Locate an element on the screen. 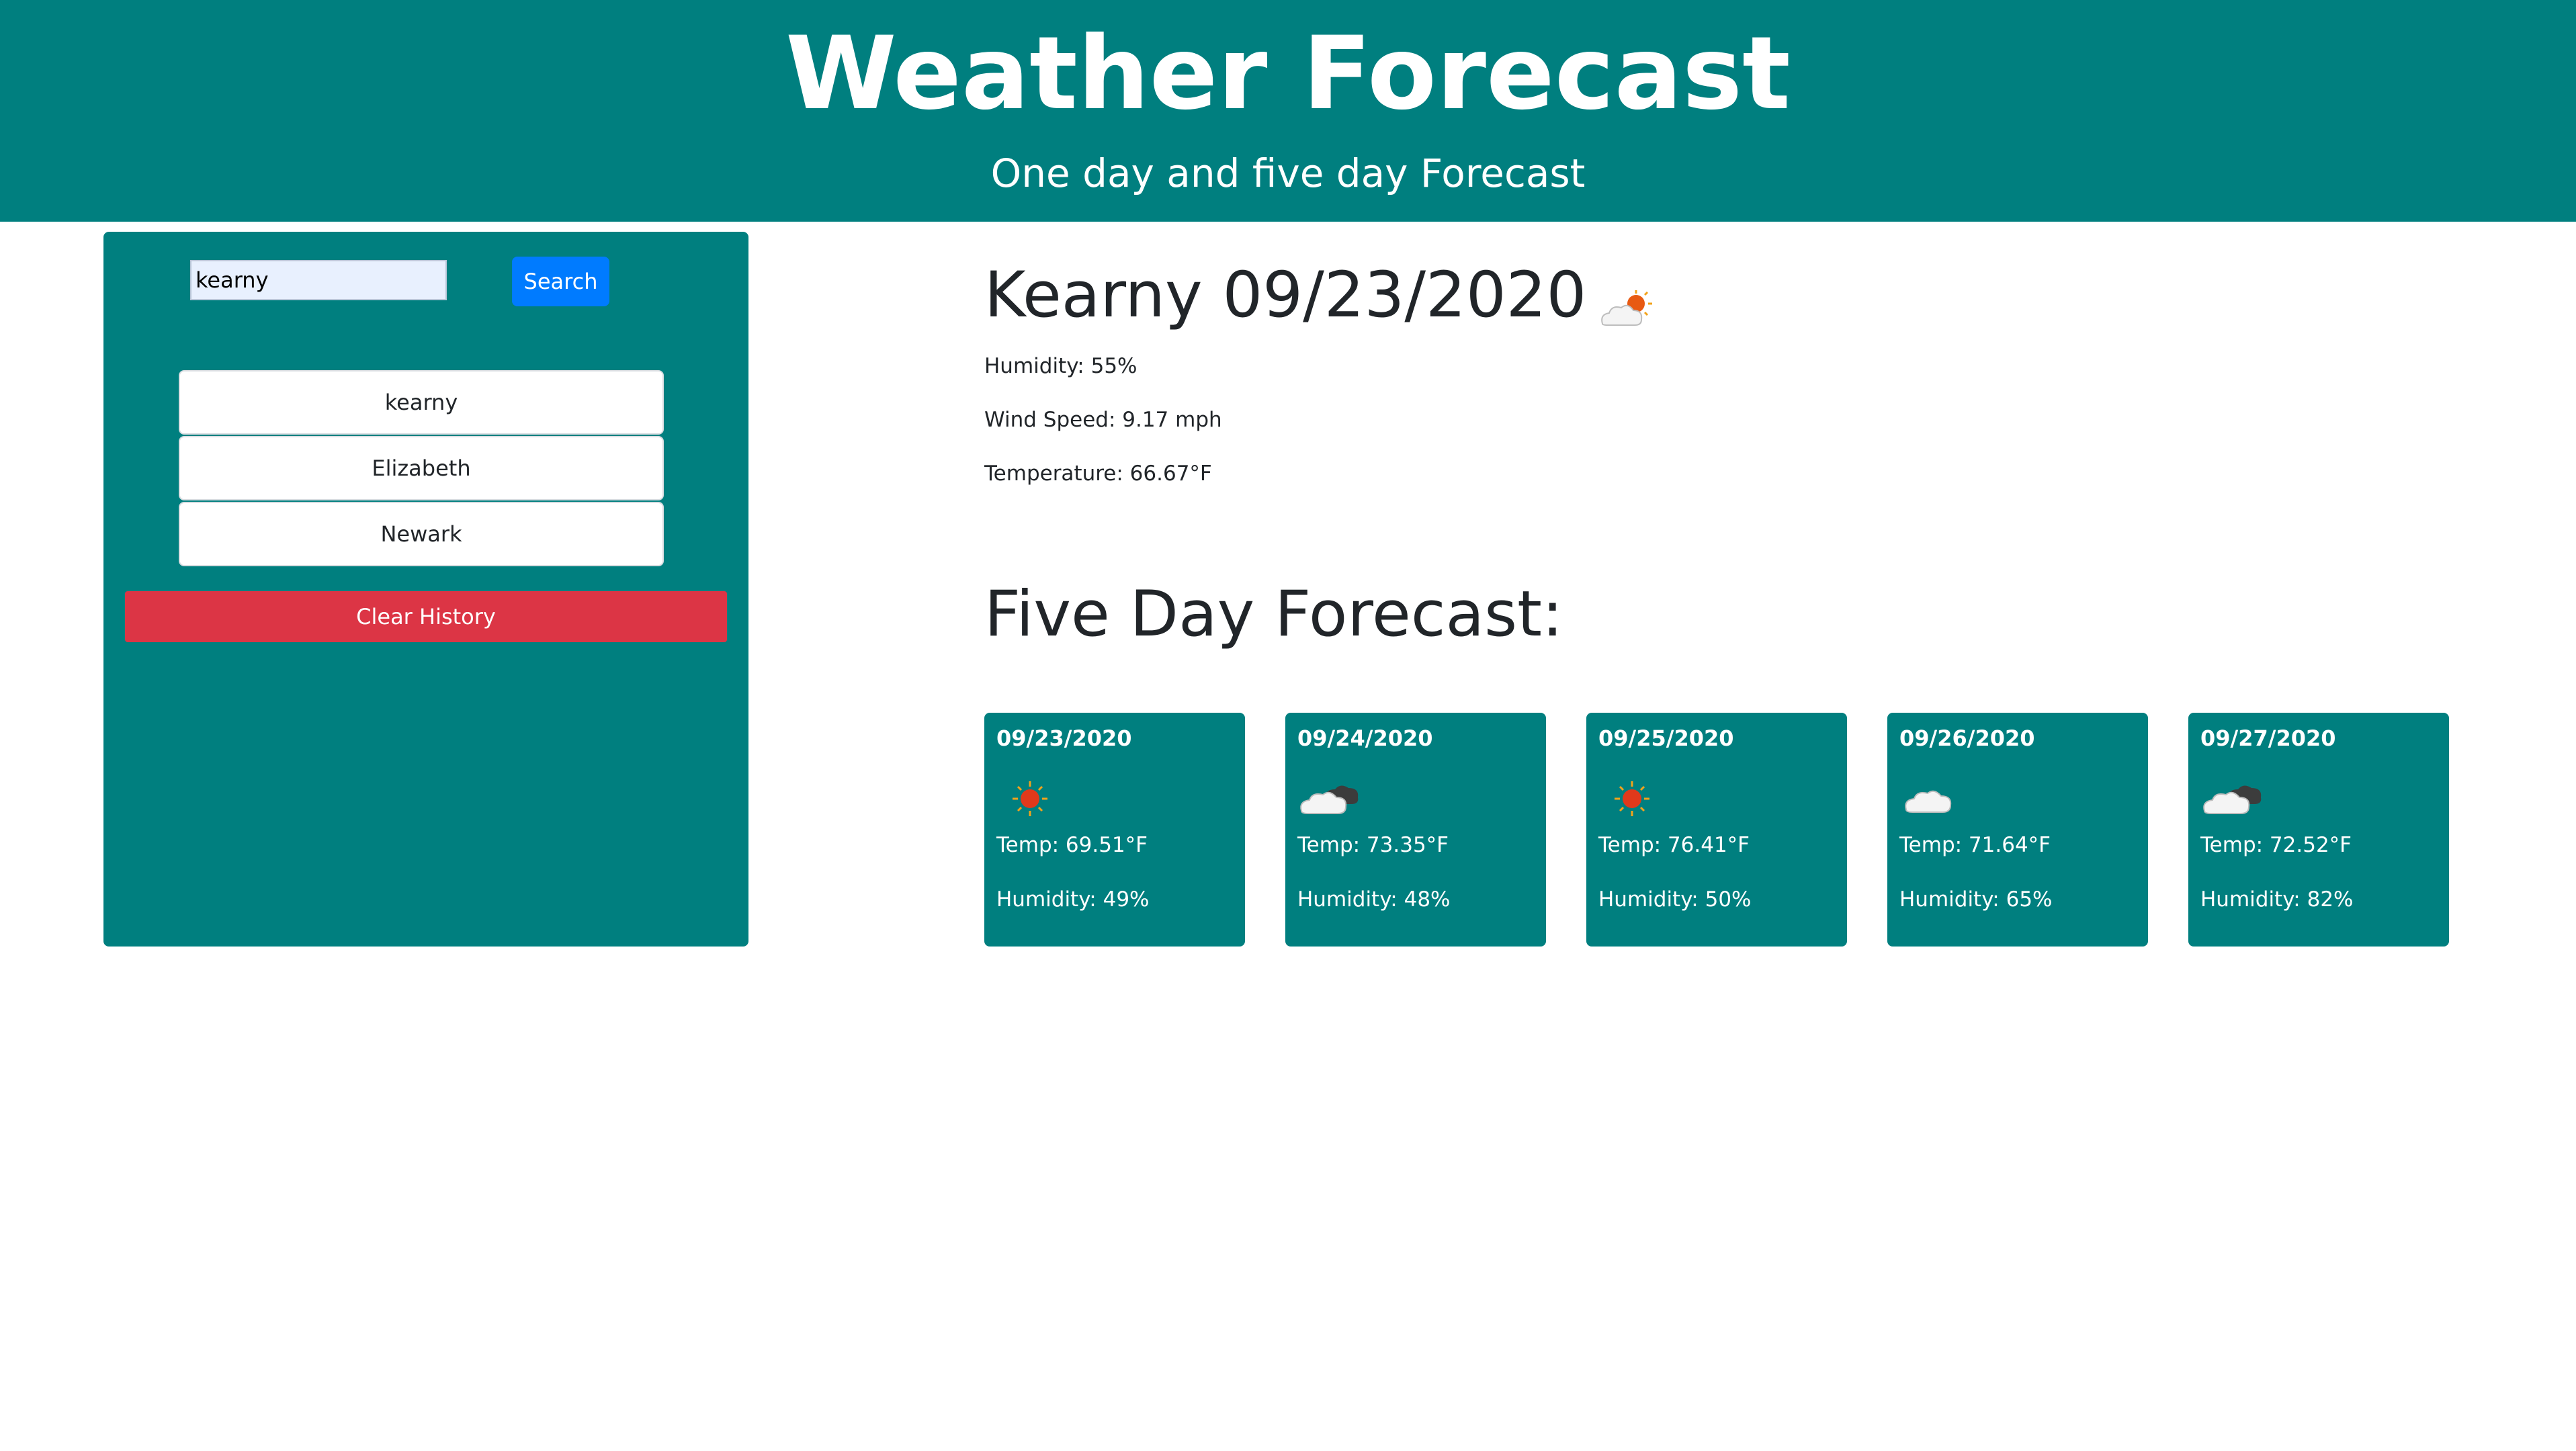  forecast-temp: Temp: 71.64°F is located at coordinates (1975, 845).